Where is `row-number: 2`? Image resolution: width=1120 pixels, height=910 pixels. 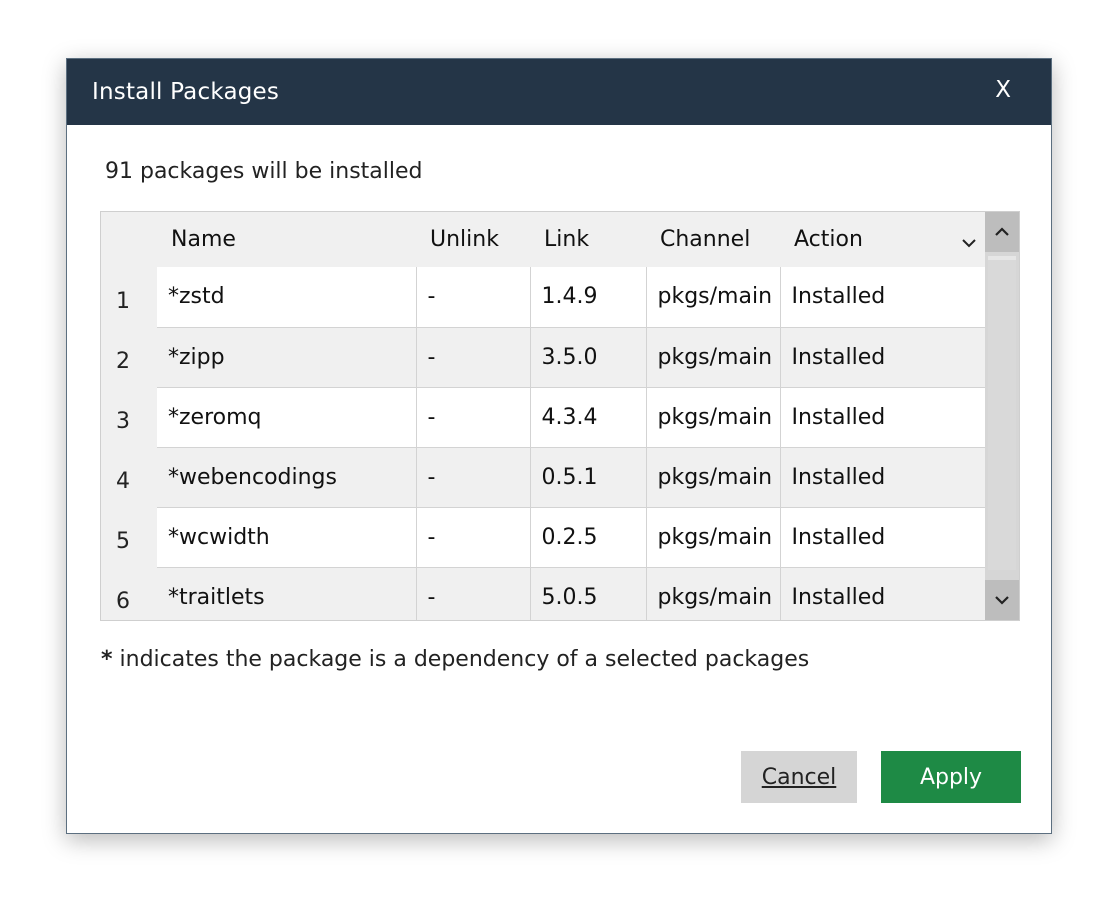 row-number: 2 is located at coordinates (129, 357).